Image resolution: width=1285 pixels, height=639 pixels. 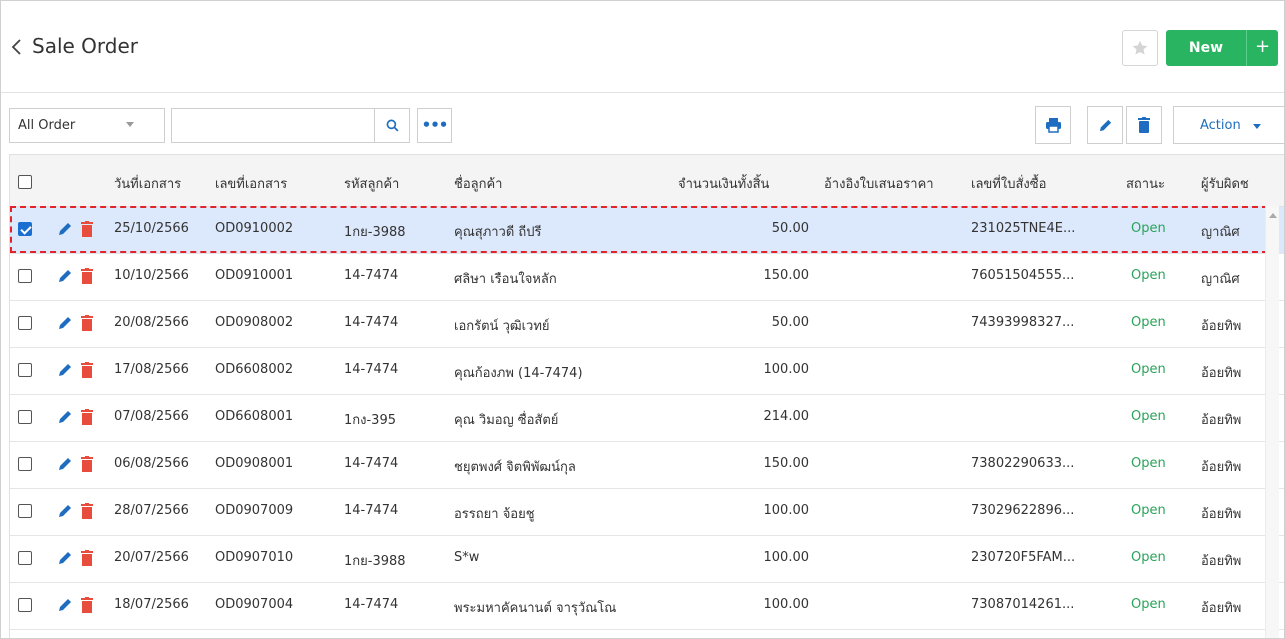 I want to click on order-filter-dropdown: All Order, so click(x=87, y=125).